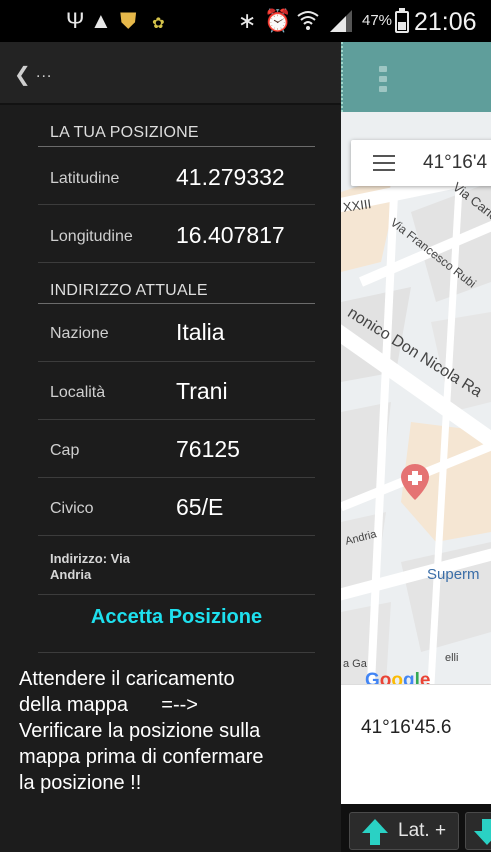  What do you see at coordinates (75, 20) in the screenshot?
I see `usb-icon: Ψ` at bounding box center [75, 20].